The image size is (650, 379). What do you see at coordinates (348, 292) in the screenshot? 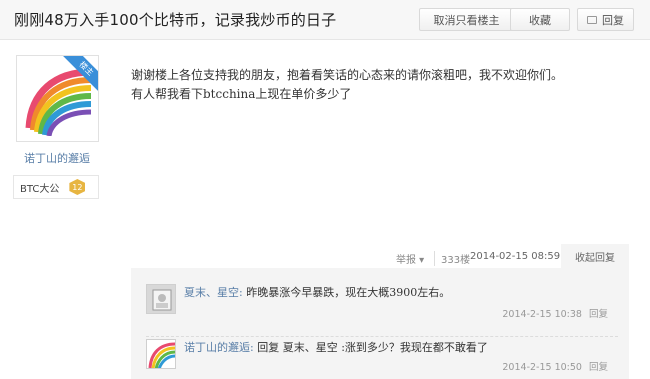
I see `comment-body: 昨晚暴涨今早暴跌，现在大概3900左右。` at bounding box center [348, 292].